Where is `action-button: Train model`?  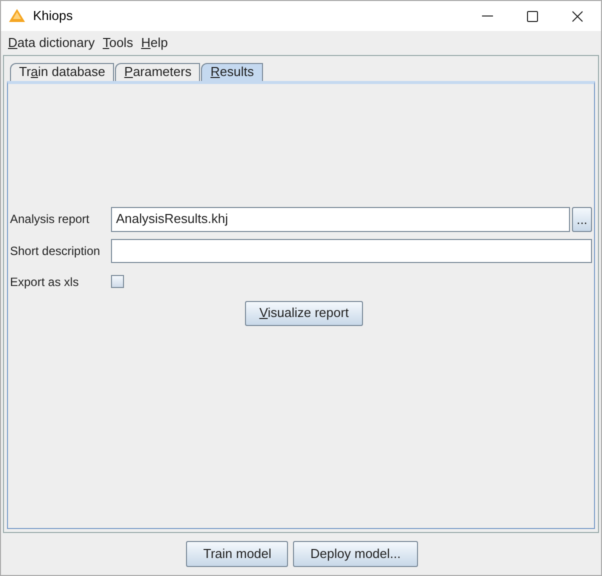 action-button: Train model is located at coordinates (237, 554).